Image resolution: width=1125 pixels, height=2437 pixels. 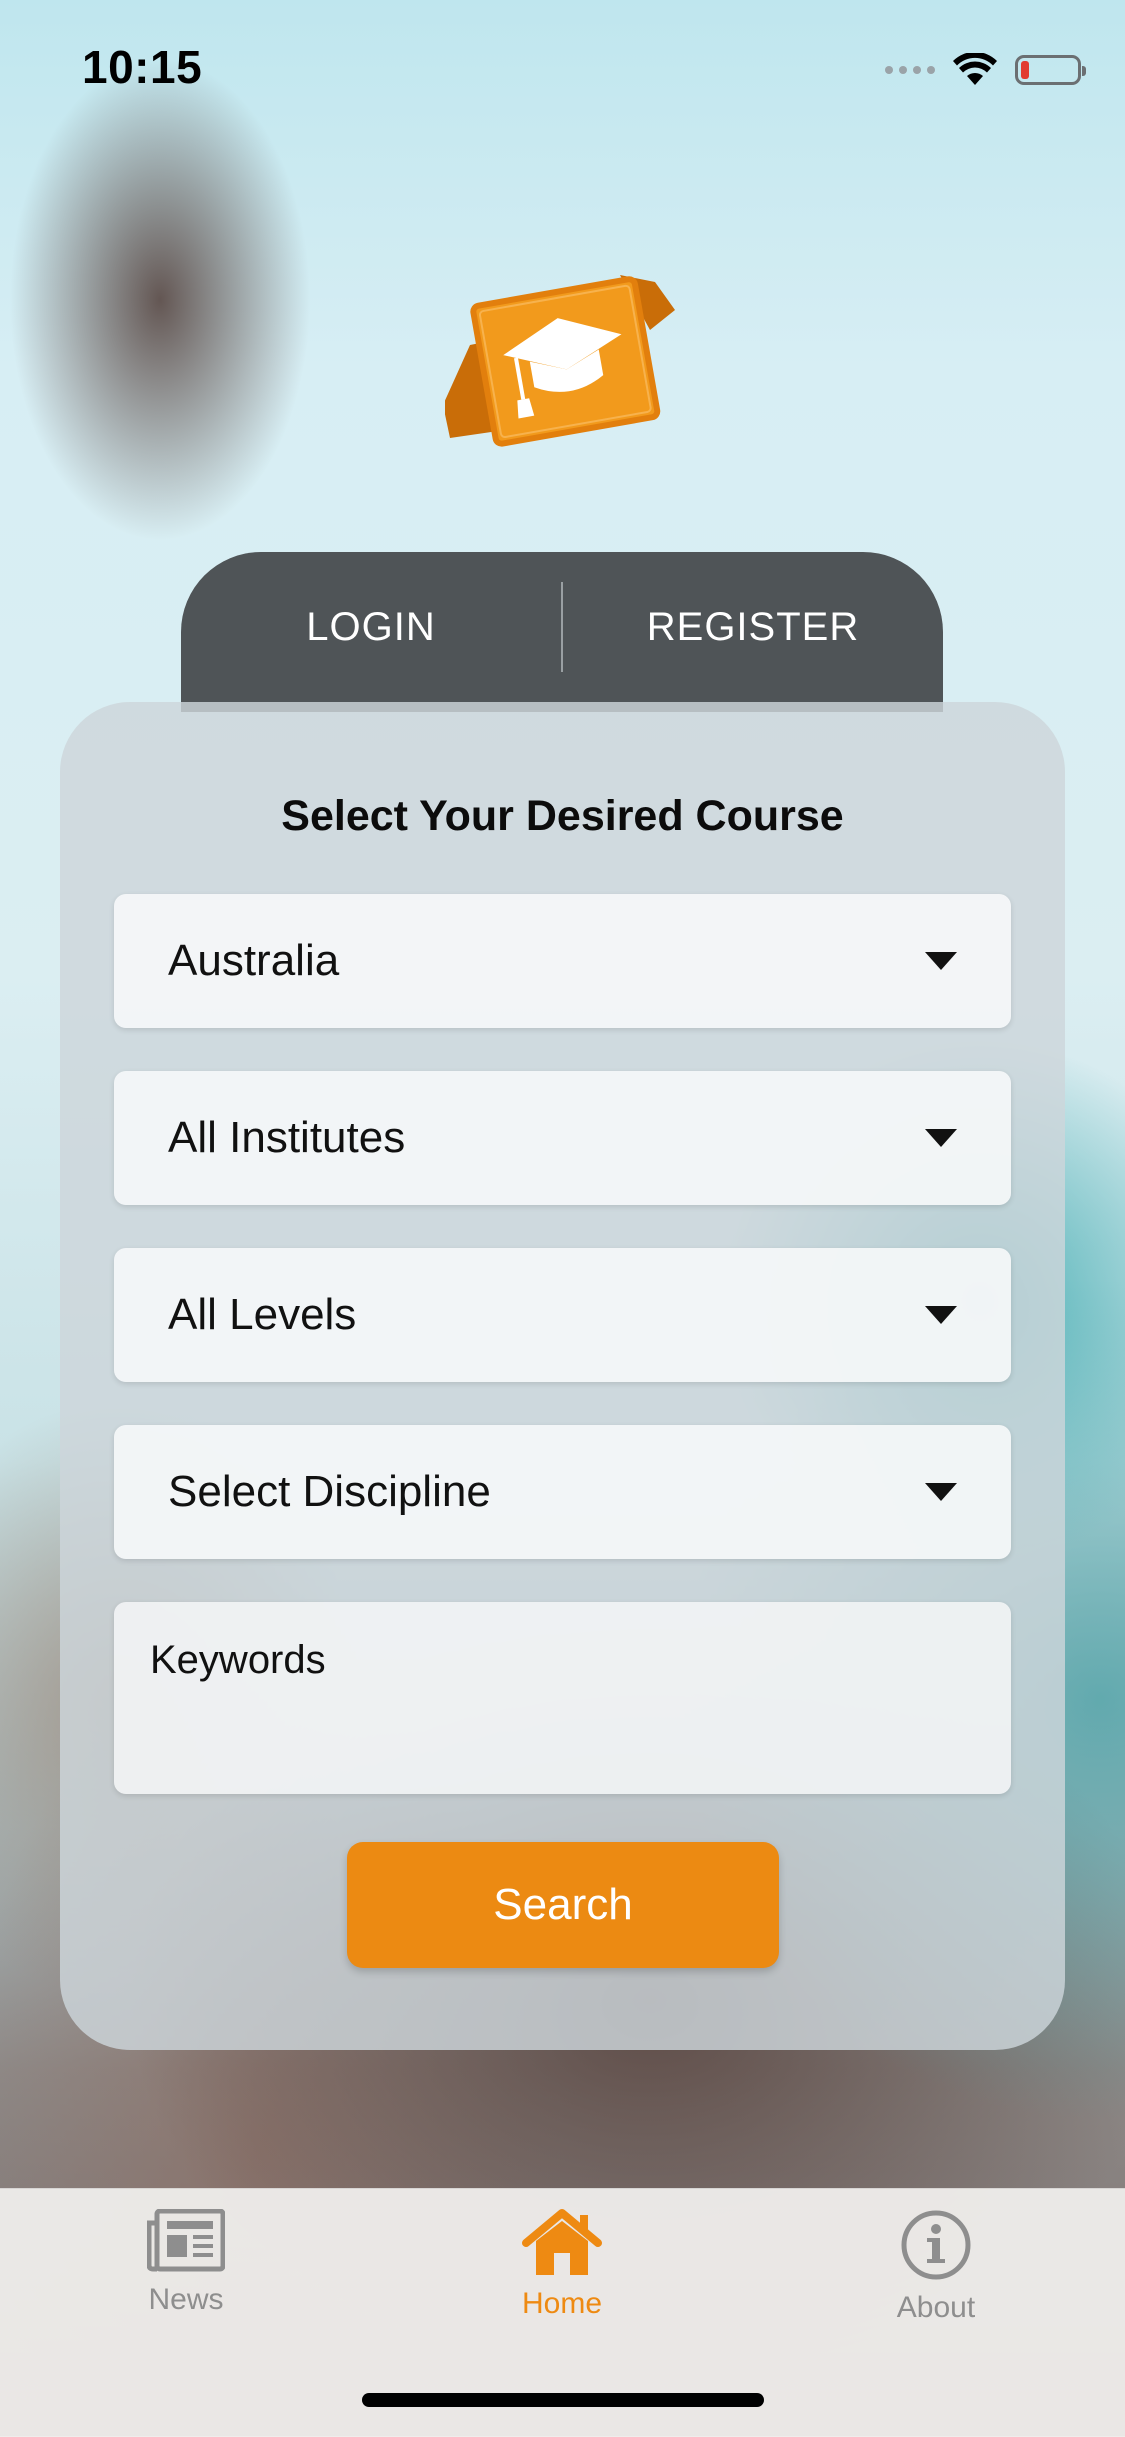 What do you see at coordinates (186, 2279) in the screenshot?
I see `tab-bar-news: News` at bounding box center [186, 2279].